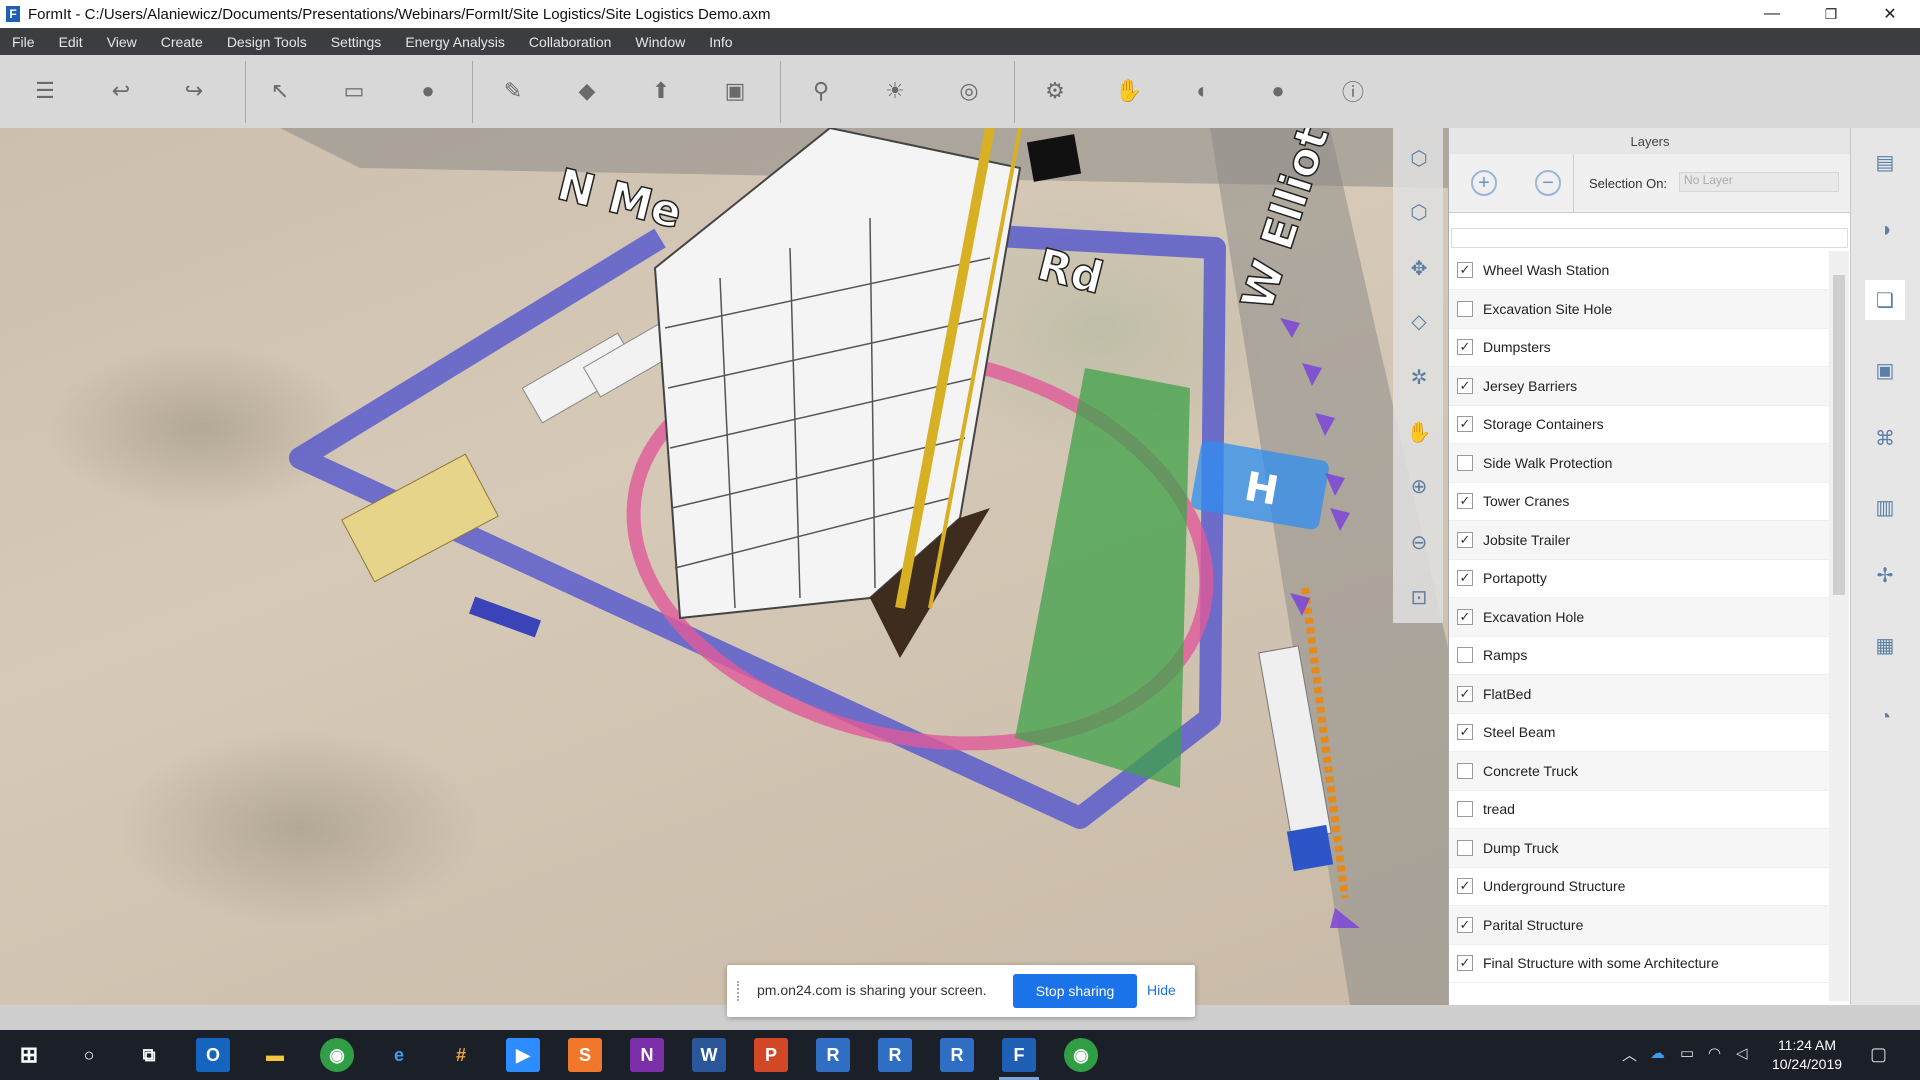  What do you see at coordinates (1639, 309) in the screenshot?
I see `layer-row: Excavation Site Hole` at bounding box center [1639, 309].